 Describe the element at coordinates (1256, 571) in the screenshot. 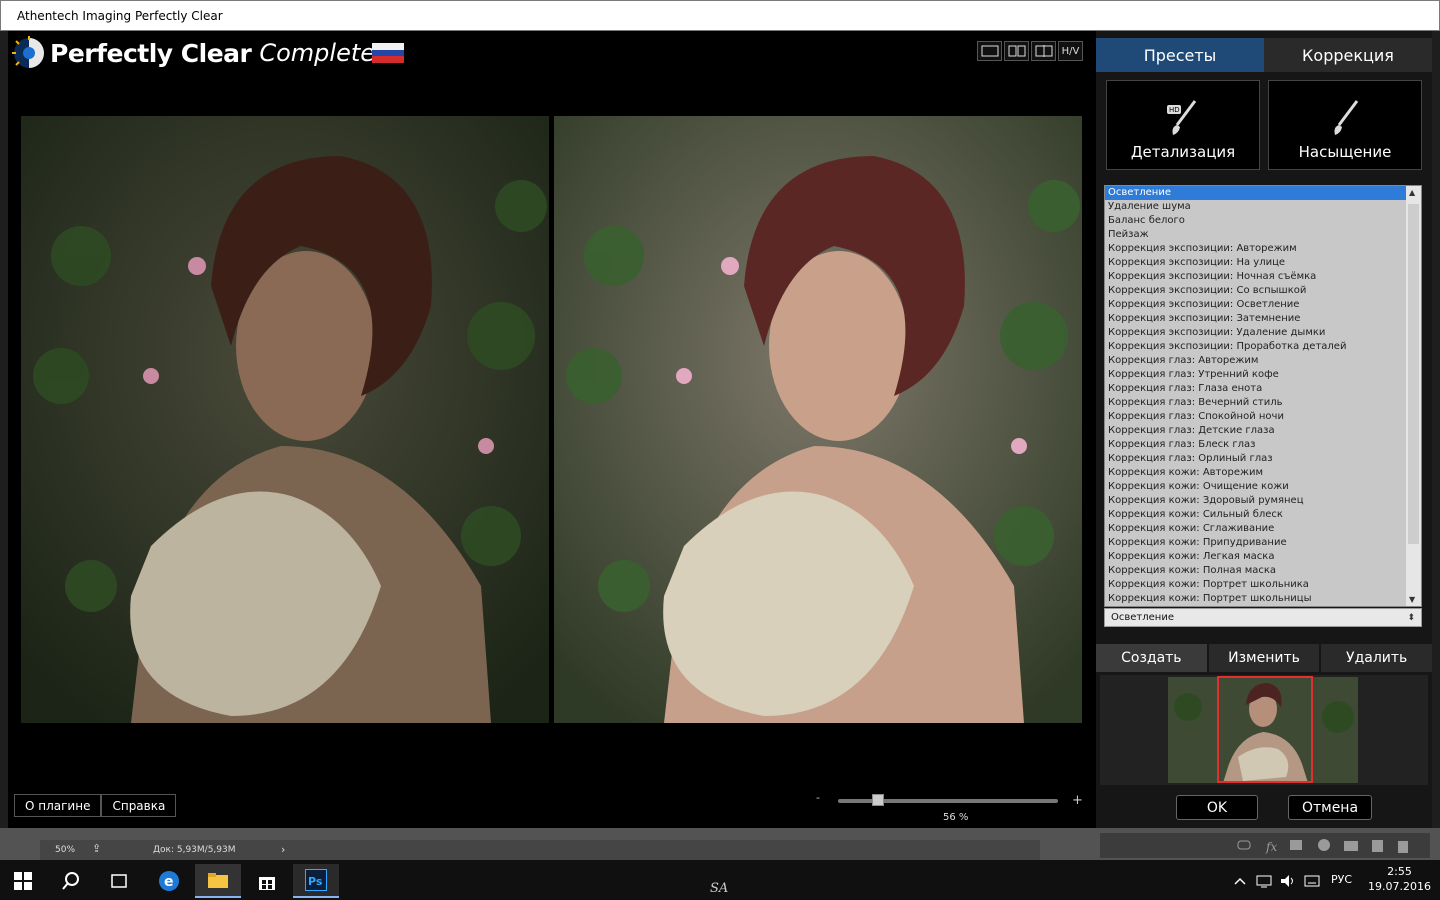

I see `list-item: Коррекция кожи: Полная маска` at that location.